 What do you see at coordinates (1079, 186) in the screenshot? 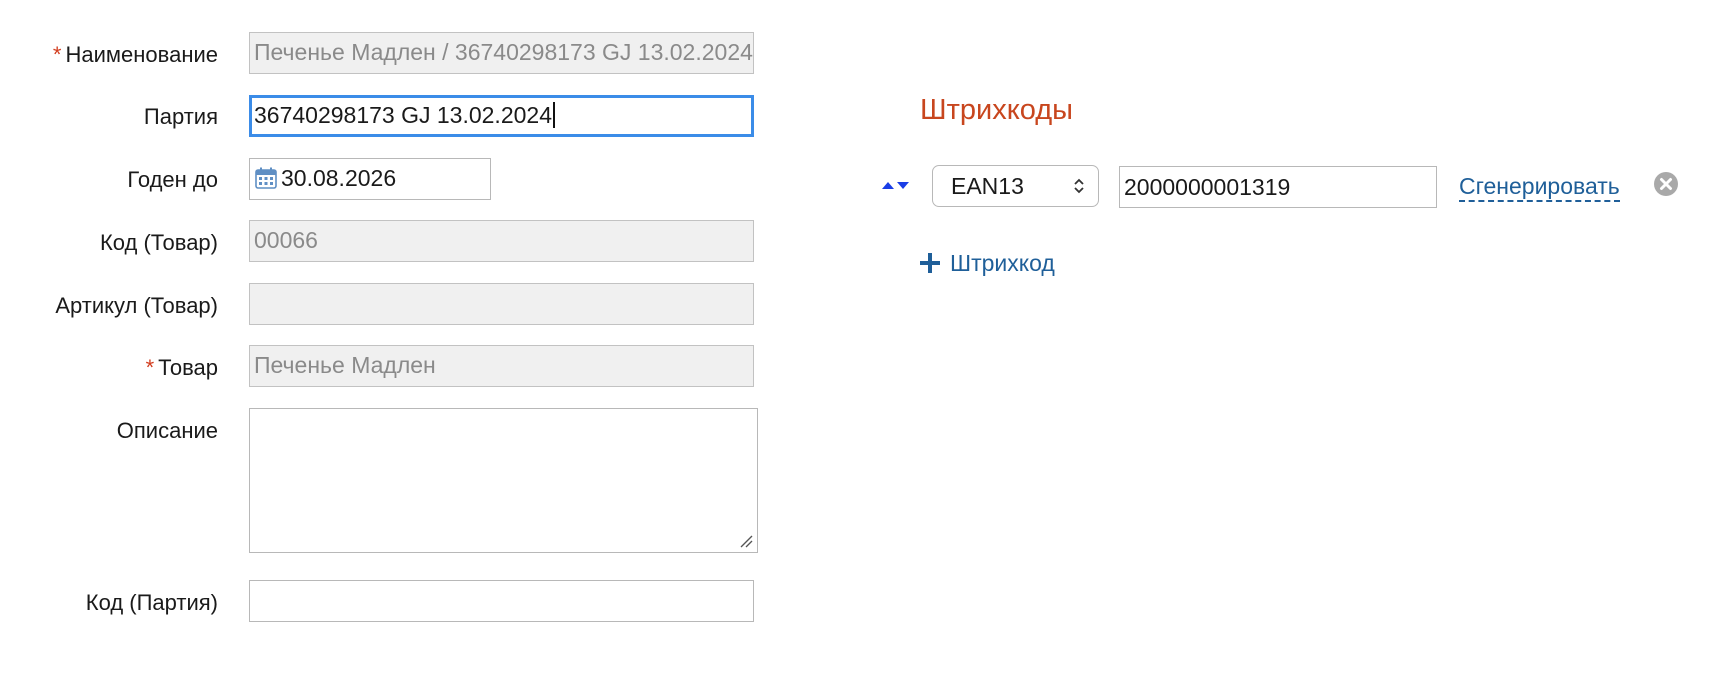
I see `chevron-updown-icon` at bounding box center [1079, 186].